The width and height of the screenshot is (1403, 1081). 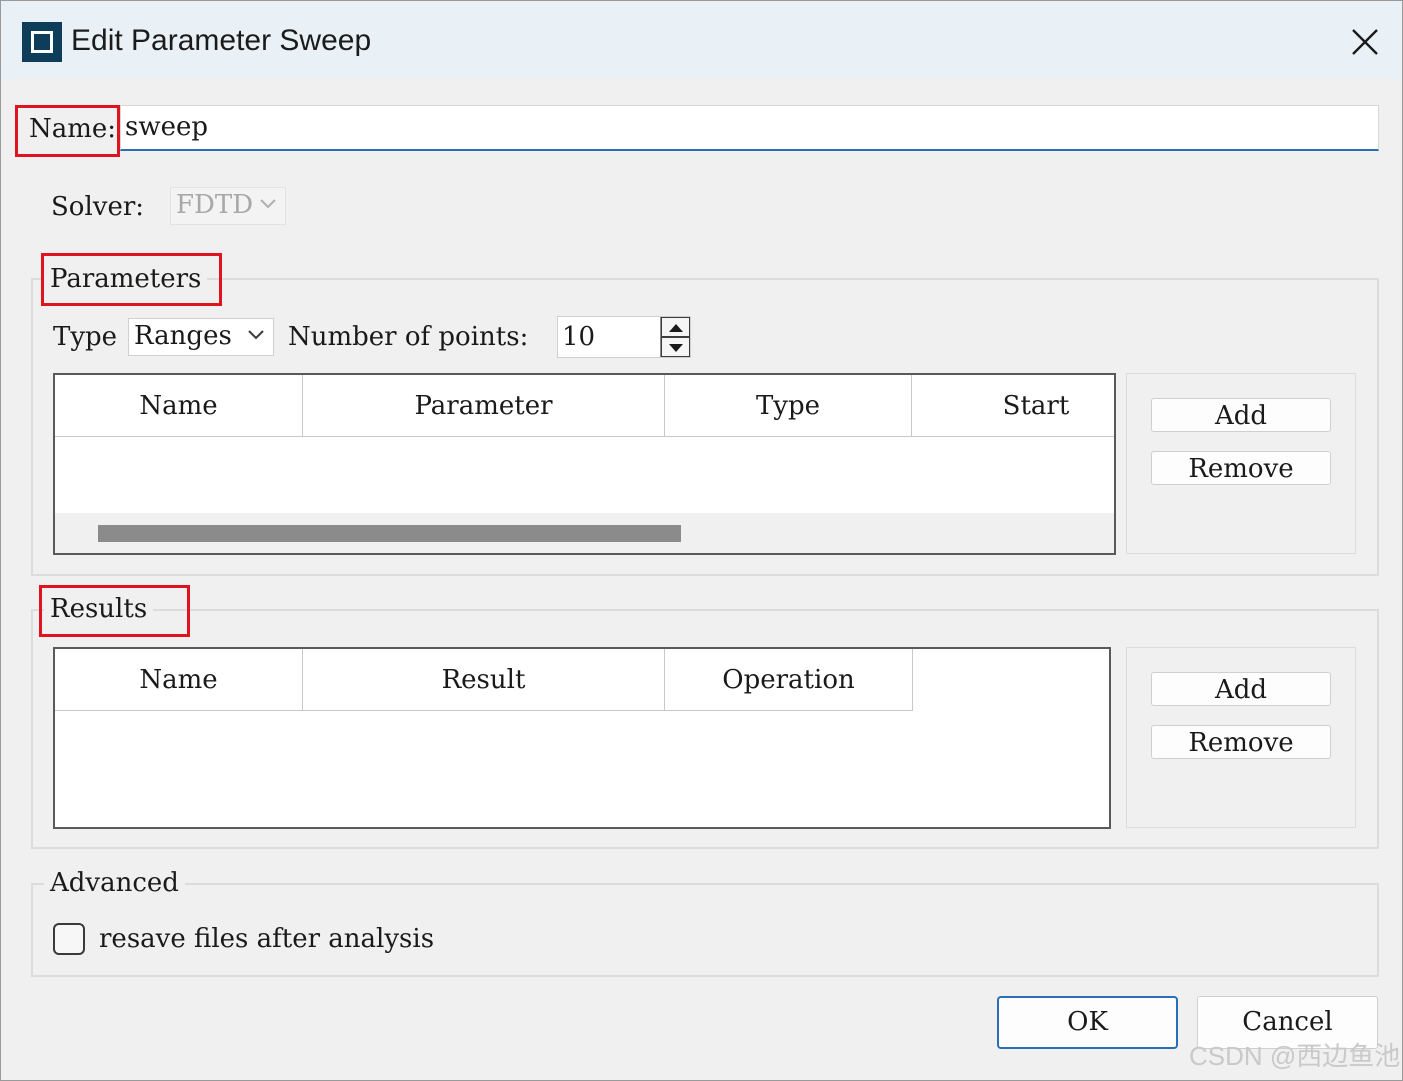 I want to click on parameters-column-header: Start, so click(x=1013, y=406).